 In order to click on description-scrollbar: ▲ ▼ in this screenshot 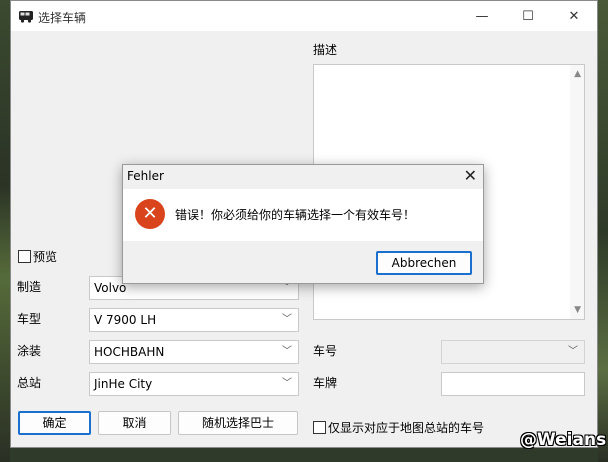, I will do `click(577, 192)`.